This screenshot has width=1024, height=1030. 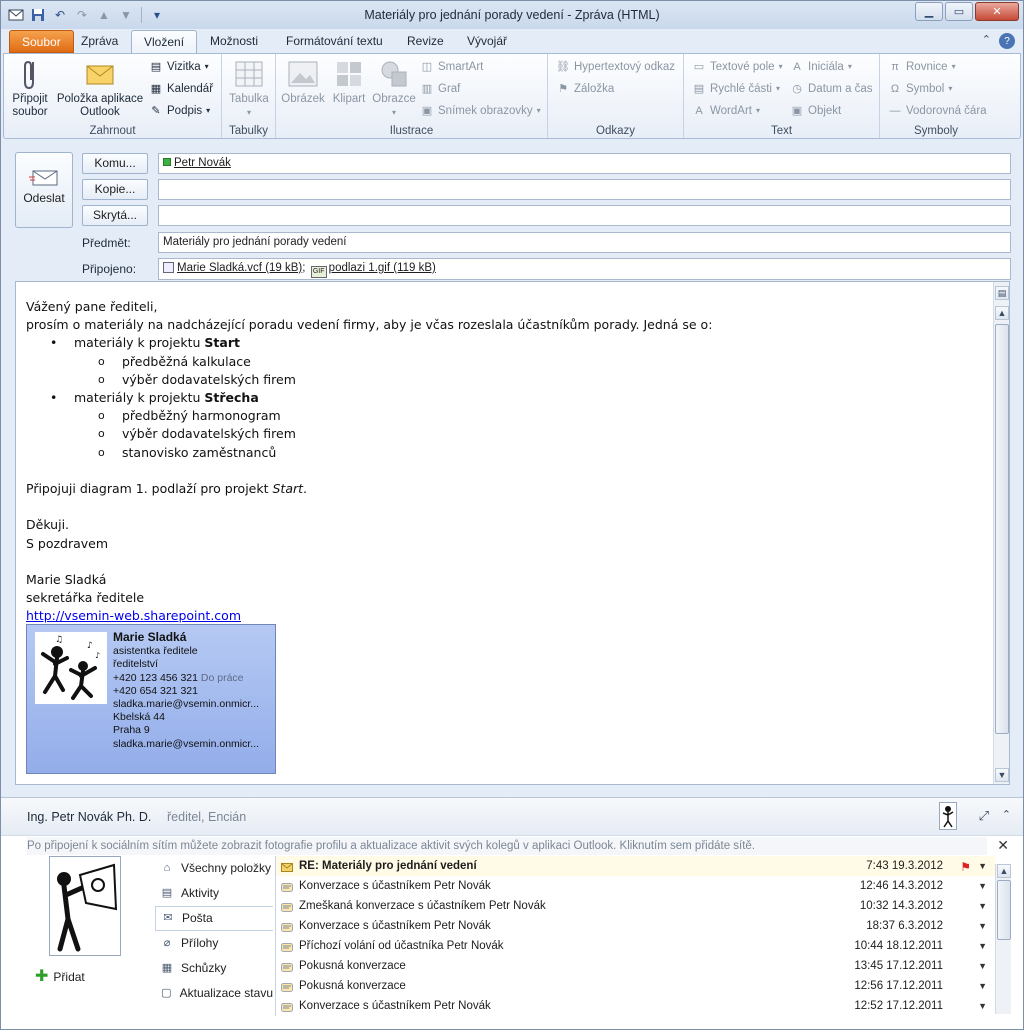 What do you see at coordinates (334, 41) in the screenshot?
I see `tab-formatovani-textu: Formátování textu` at bounding box center [334, 41].